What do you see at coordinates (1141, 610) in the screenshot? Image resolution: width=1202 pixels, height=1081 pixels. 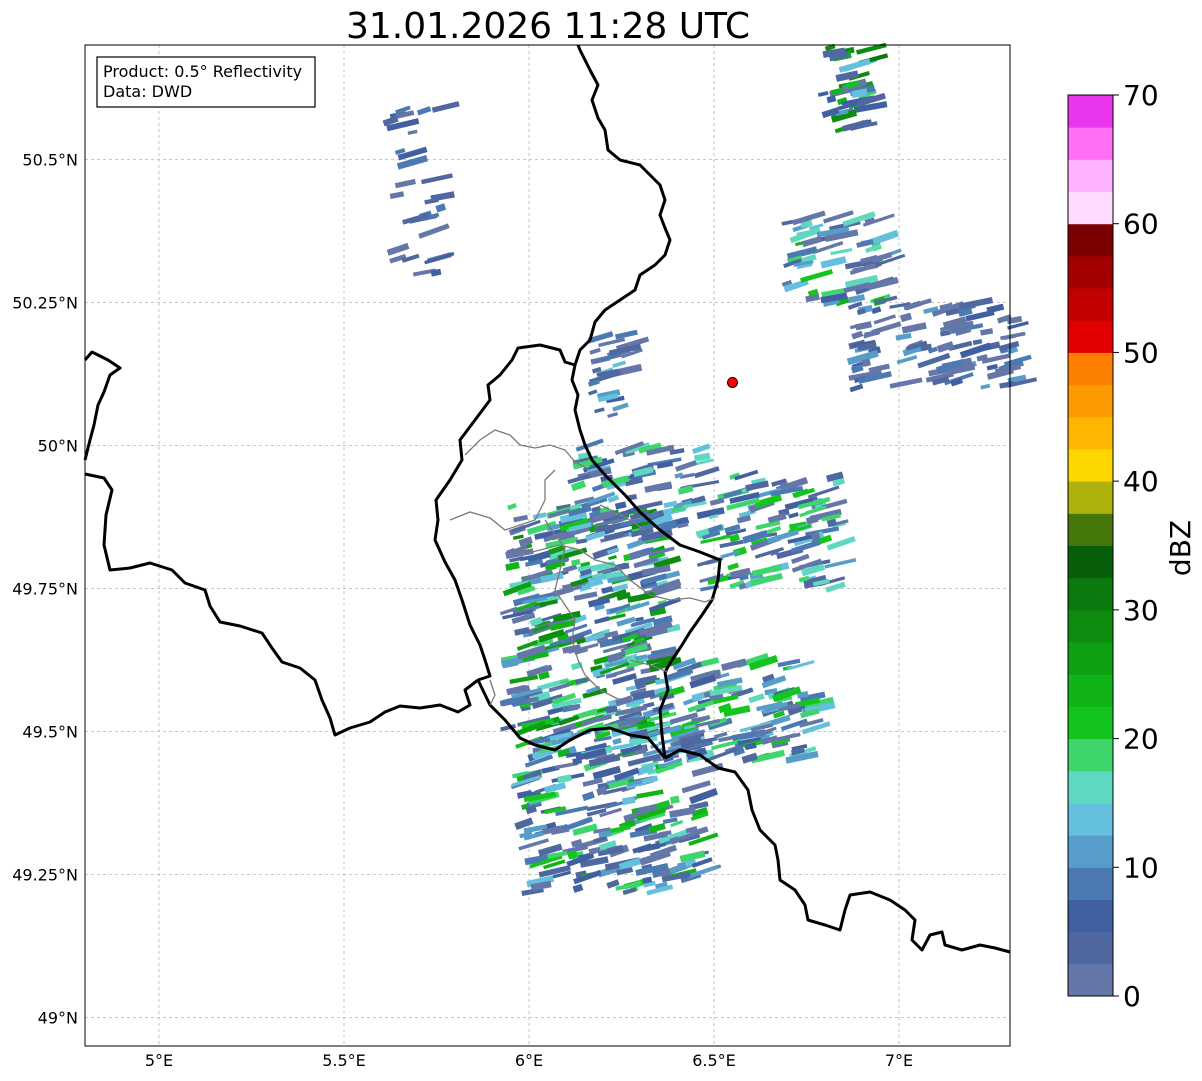 I see `colorbar-tick-label: 30` at bounding box center [1141, 610].